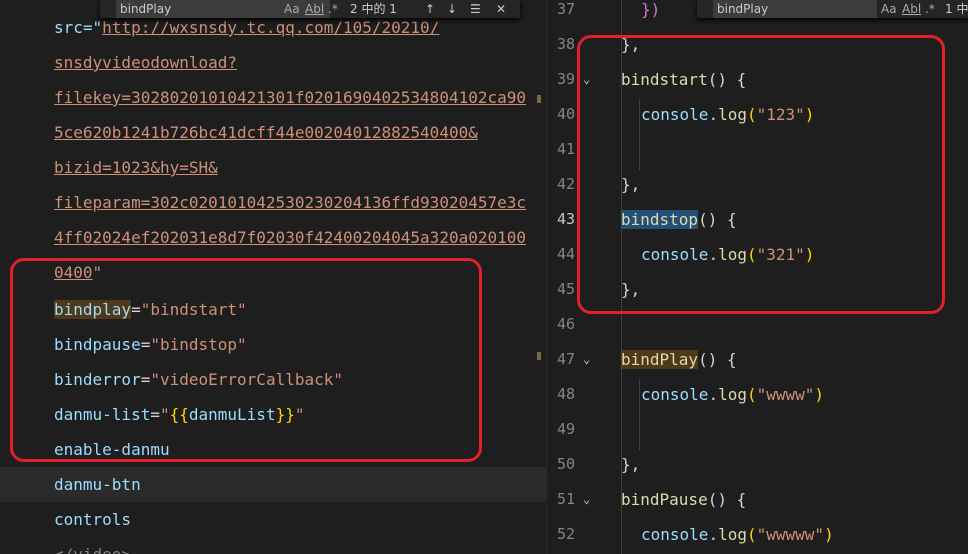  Describe the element at coordinates (757, 464) in the screenshot. I see `code-line: 50},` at that location.